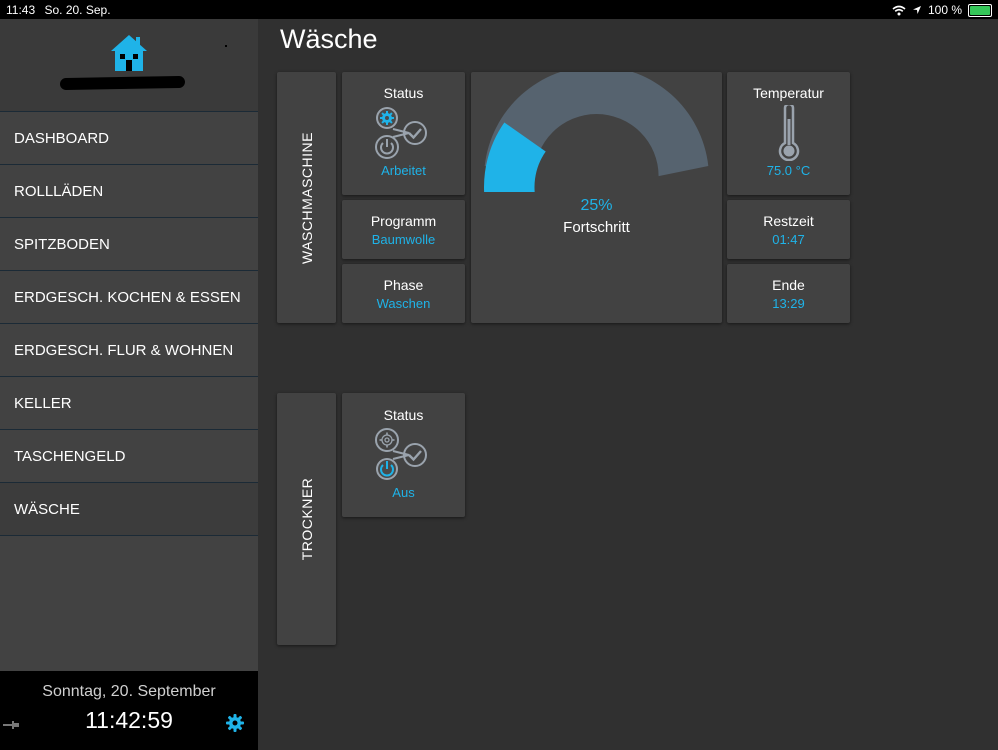 The width and height of the screenshot is (998, 750). I want to click on sidebar-item-label: ERDGESCH. KOCHEN & ESSEN, so click(127, 297).